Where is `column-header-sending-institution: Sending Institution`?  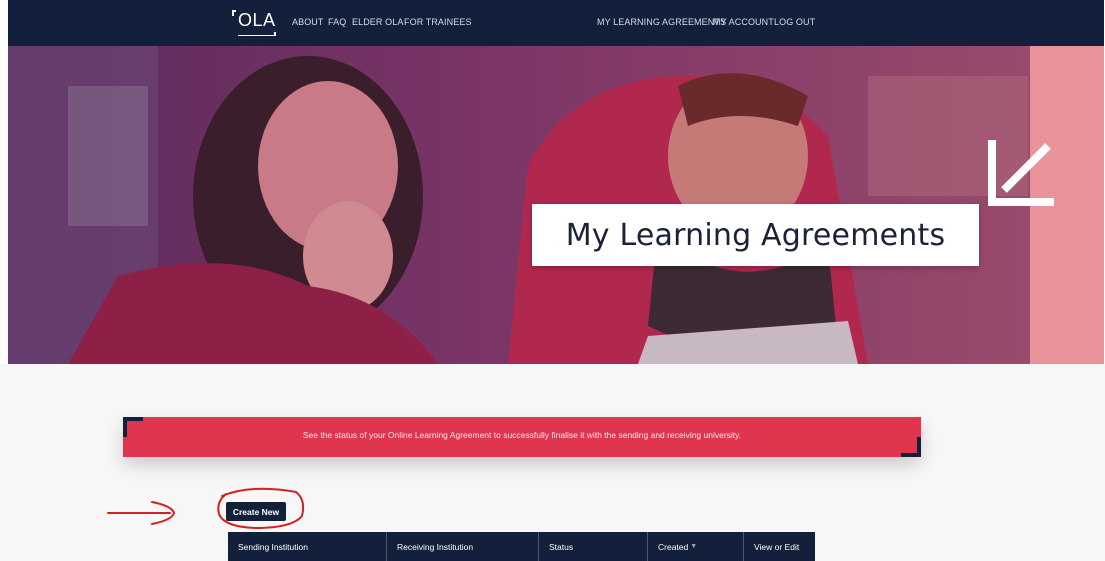 column-header-sending-institution: Sending Institution is located at coordinates (307, 546).